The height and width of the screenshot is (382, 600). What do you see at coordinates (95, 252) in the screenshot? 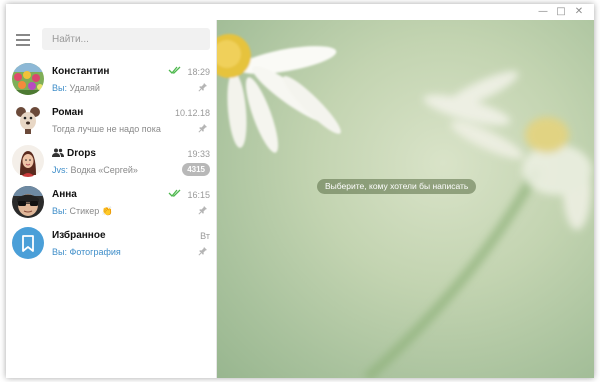
I see `preview-text: Фотография` at bounding box center [95, 252].